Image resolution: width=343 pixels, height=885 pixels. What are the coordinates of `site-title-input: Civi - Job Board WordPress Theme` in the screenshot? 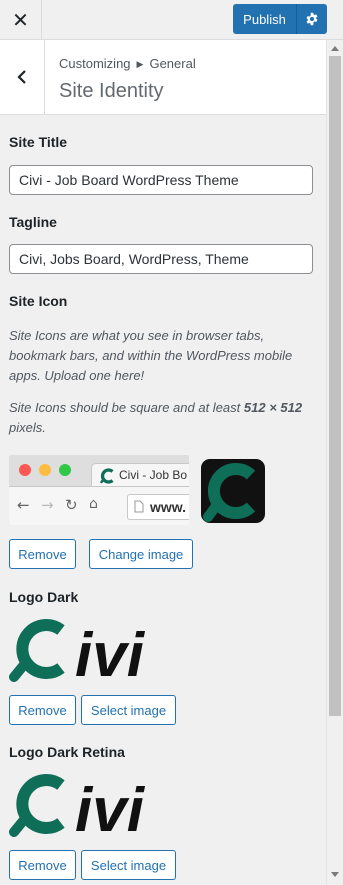 It's located at (161, 180).